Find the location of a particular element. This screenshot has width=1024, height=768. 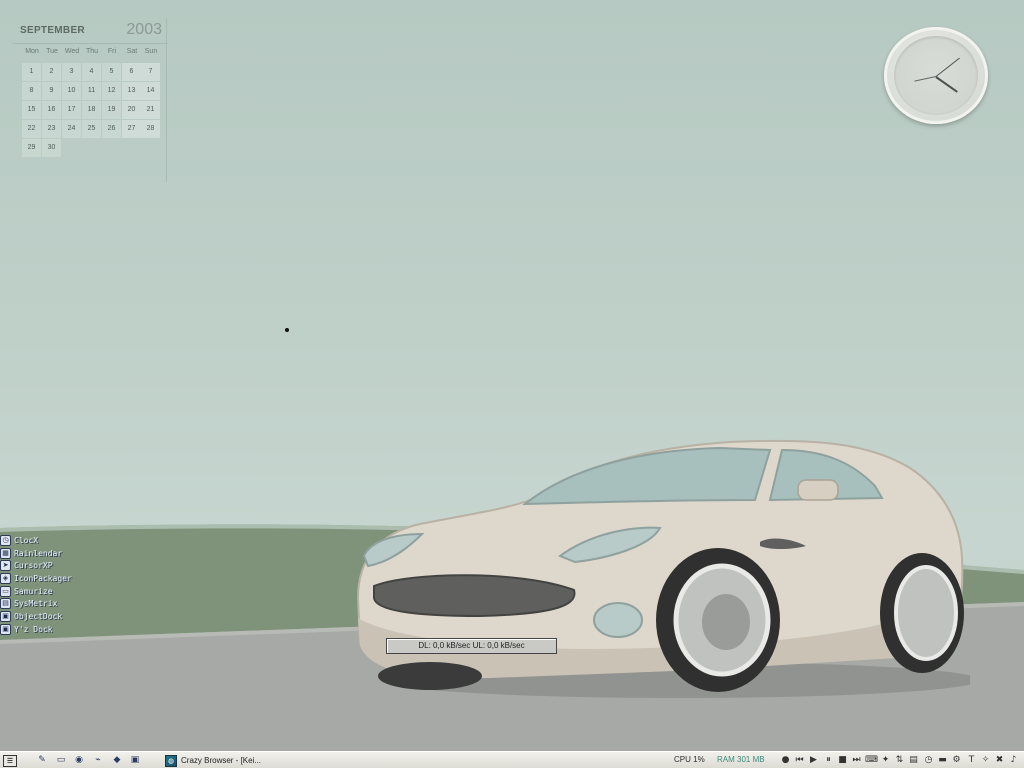

package-icon: ◈ is located at coordinates (5, 578).